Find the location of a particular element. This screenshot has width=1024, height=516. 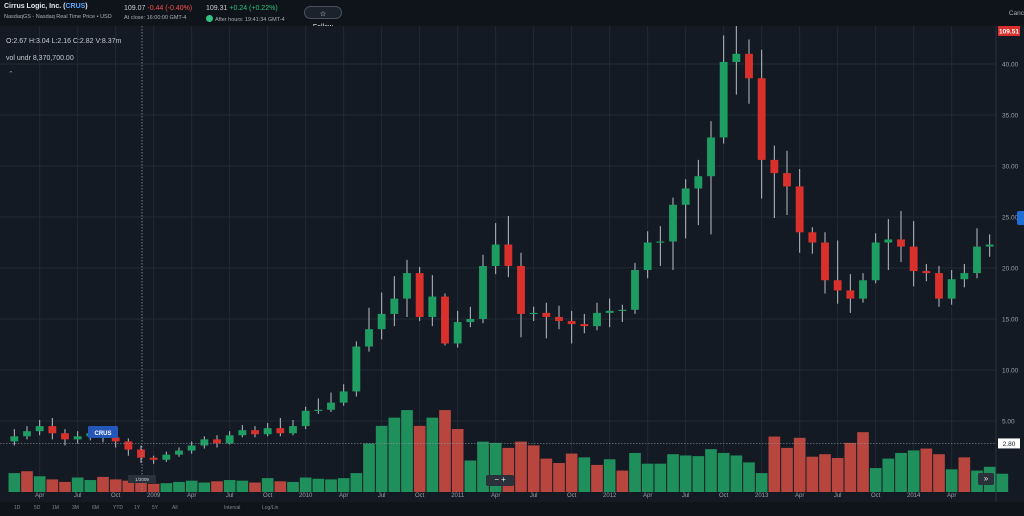

x-tick-label: 2011 is located at coordinates (458, 496).